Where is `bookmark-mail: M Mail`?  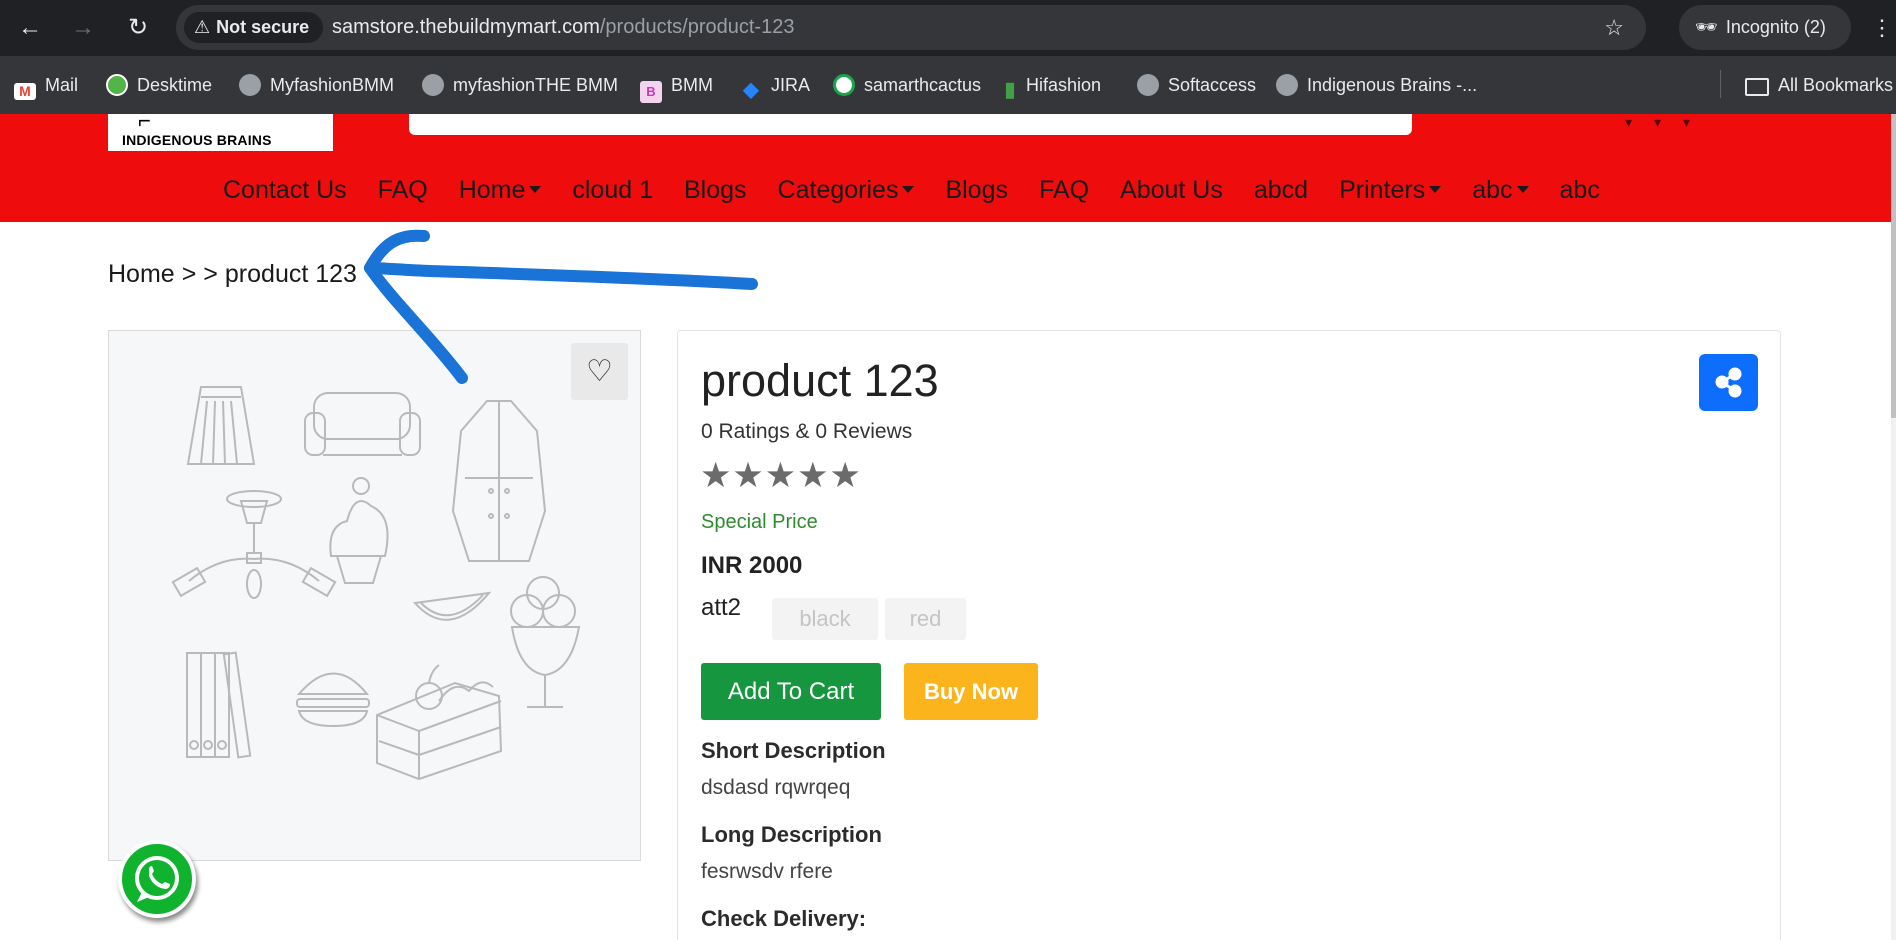
bookmark-mail: M Mail is located at coordinates (46, 85).